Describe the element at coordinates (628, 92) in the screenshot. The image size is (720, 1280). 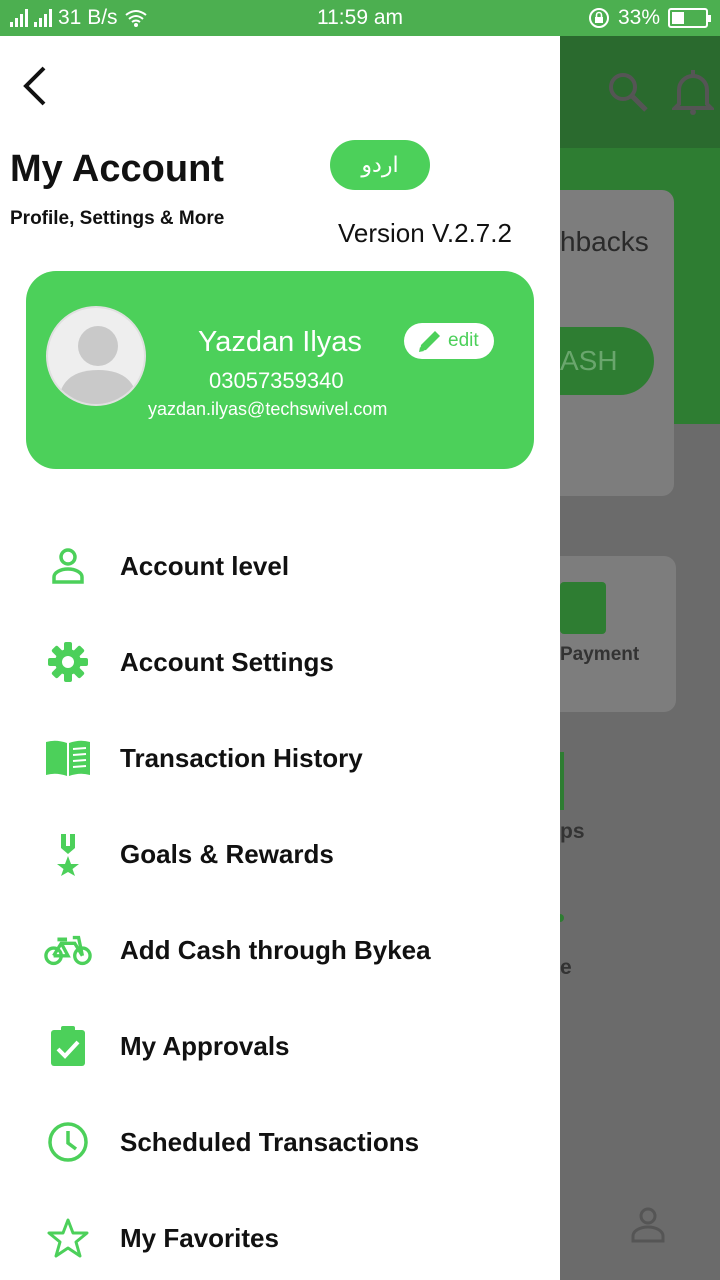
I see `search-icon` at that location.